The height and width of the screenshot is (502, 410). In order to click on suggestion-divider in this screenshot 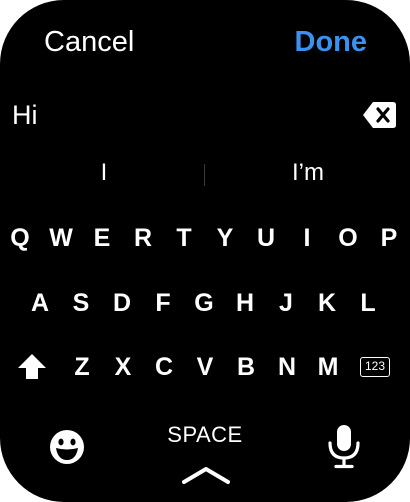, I will do `click(204, 175)`.